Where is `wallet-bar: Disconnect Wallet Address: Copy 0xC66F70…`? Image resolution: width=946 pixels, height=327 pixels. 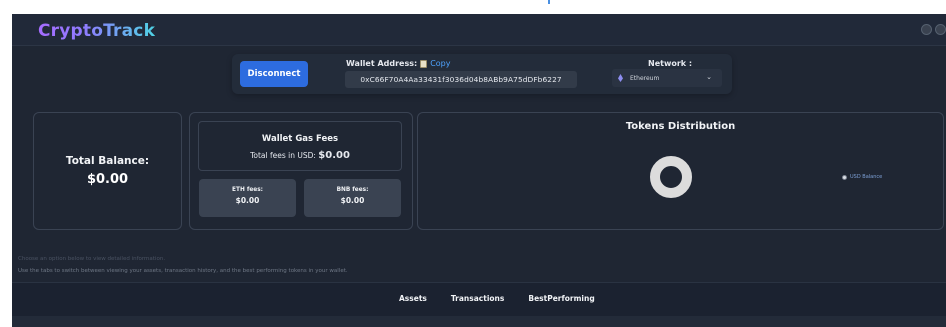
wallet-bar: Disconnect Wallet Address: Copy 0xC66F70… is located at coordinates (482, 74).